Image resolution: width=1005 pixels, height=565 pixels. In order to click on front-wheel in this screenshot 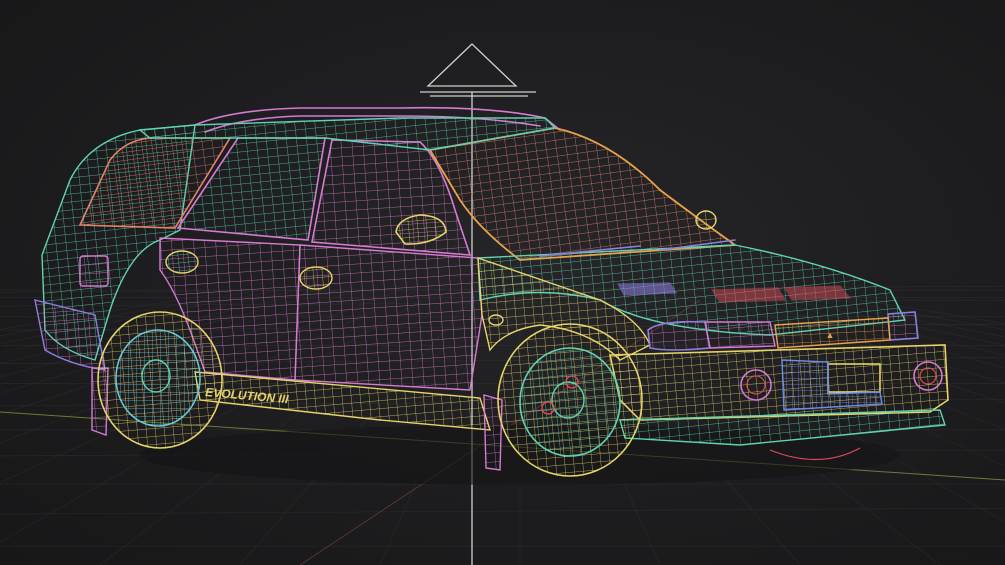, I will do `click(570, 400)`.